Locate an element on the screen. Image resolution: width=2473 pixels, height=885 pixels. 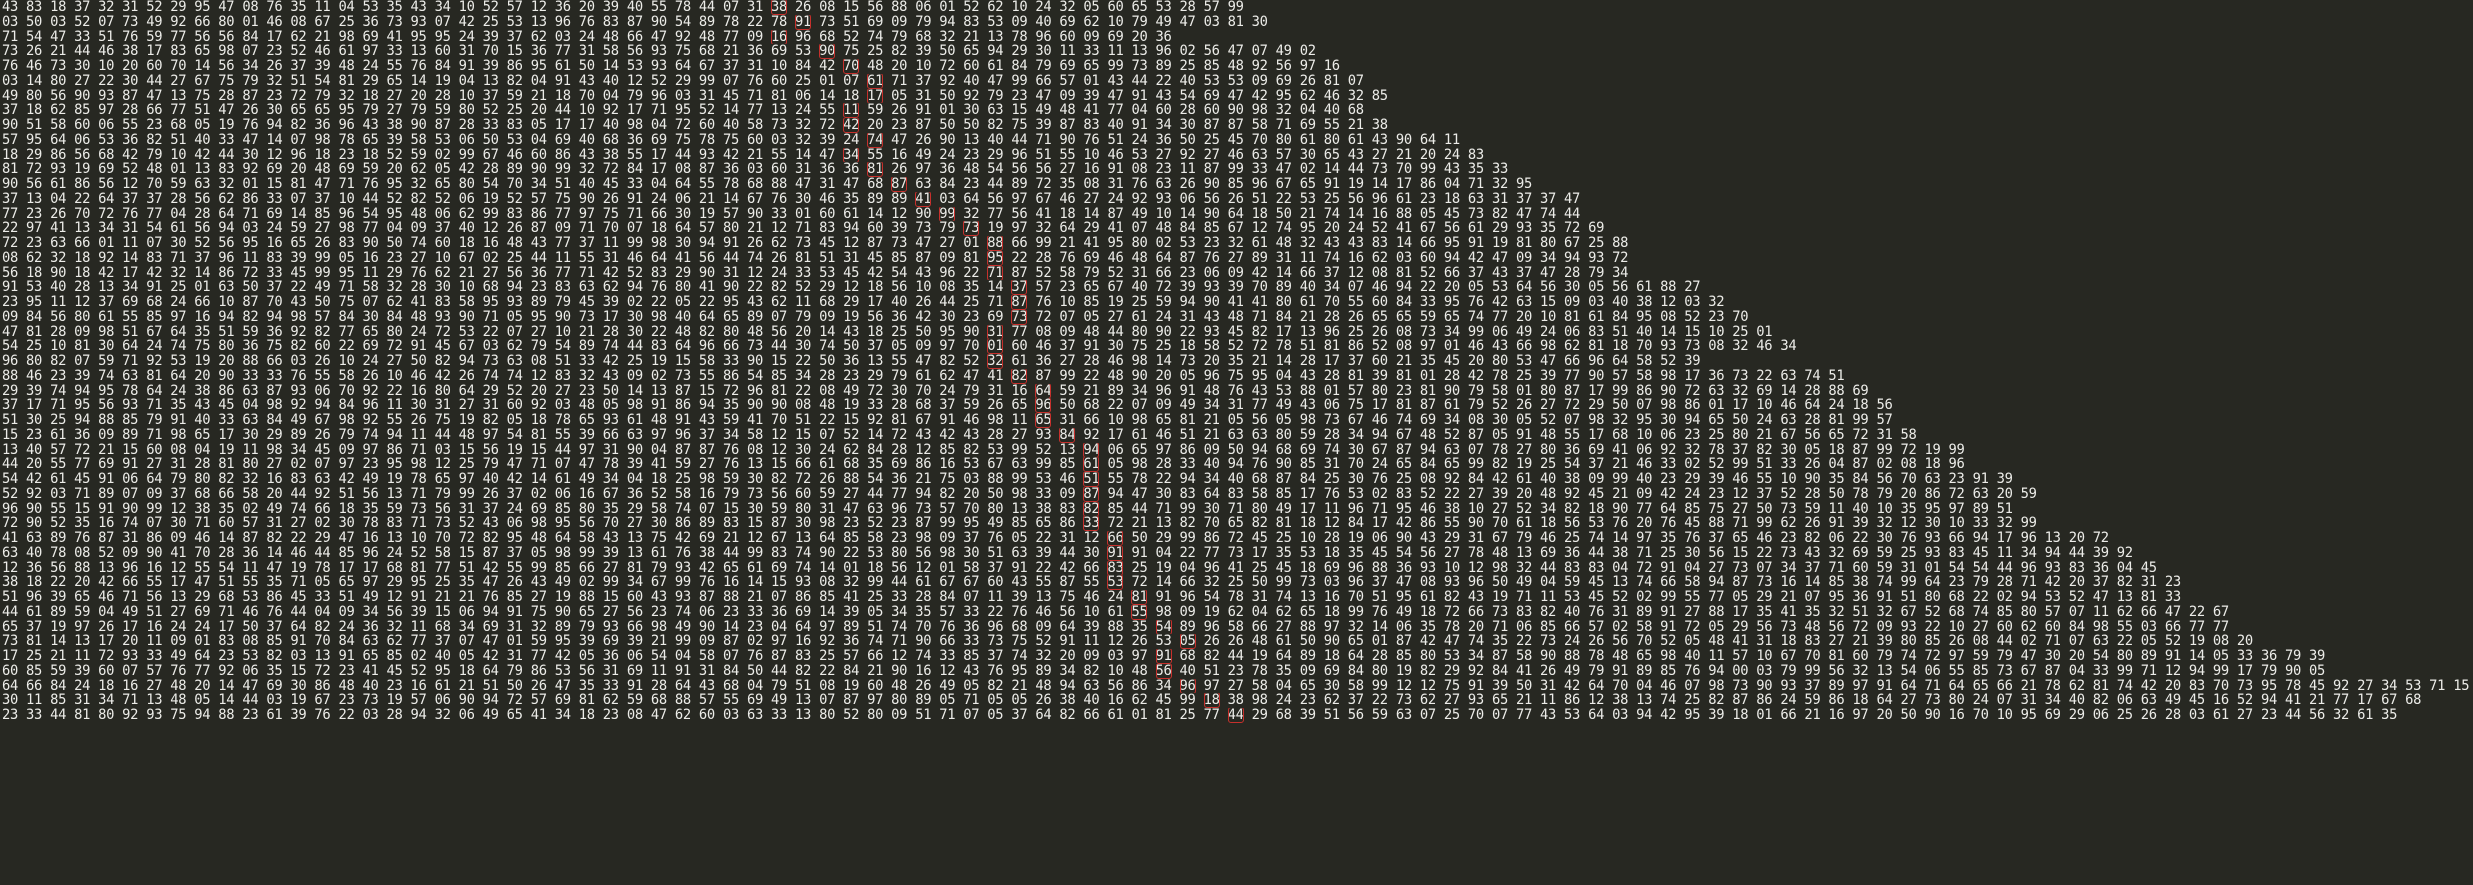
number-cell: 38 is located at coordinates (706, 553).